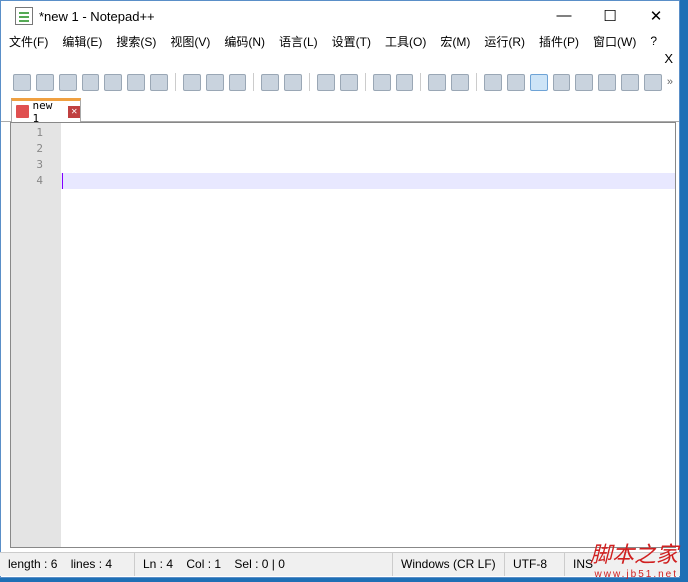 This screenshot has height=582, width=688. I want to click on monitoring-icon, so click(653, 82).